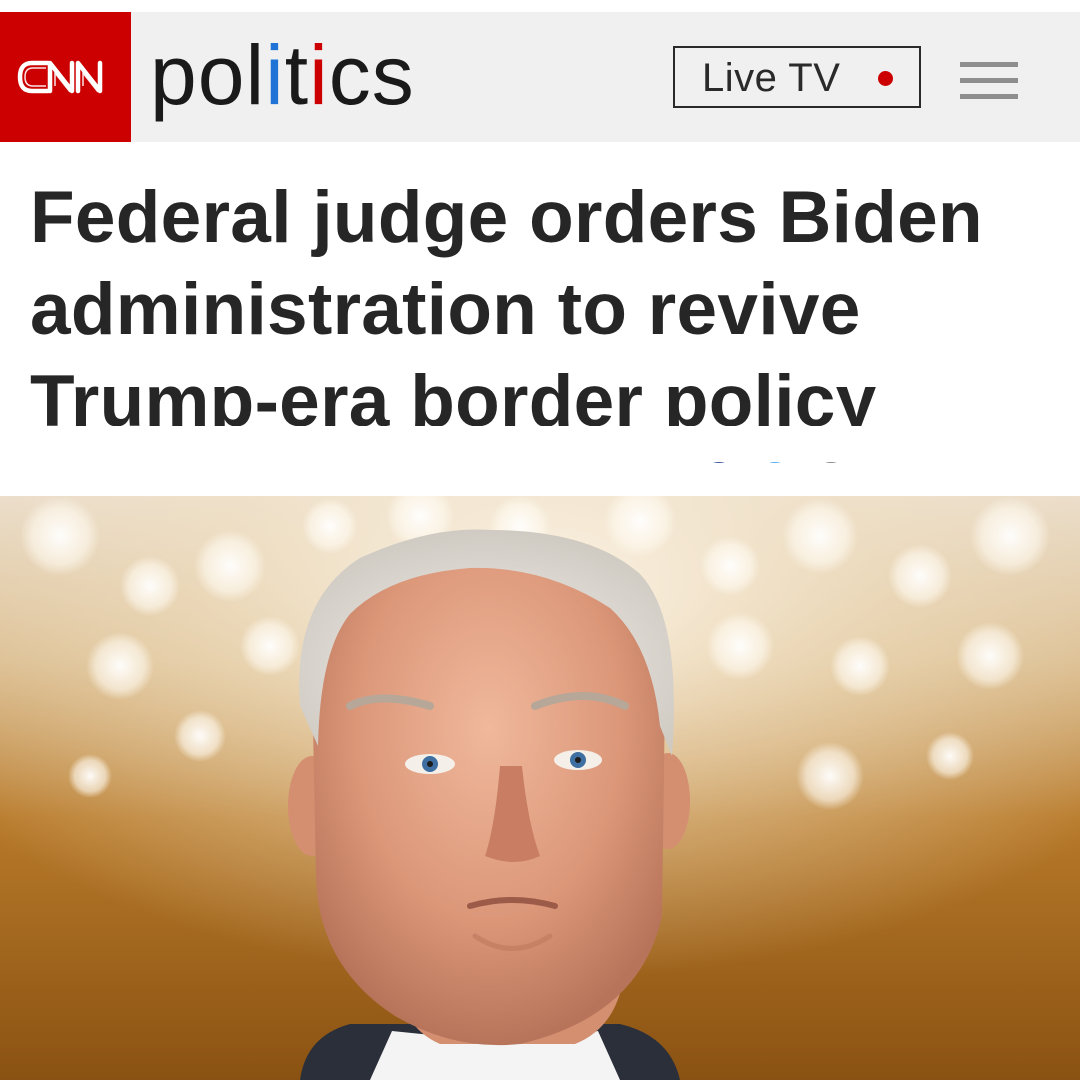 The image size is (1080, 1080). I want to click on section-letter: t, so click(297, 75).